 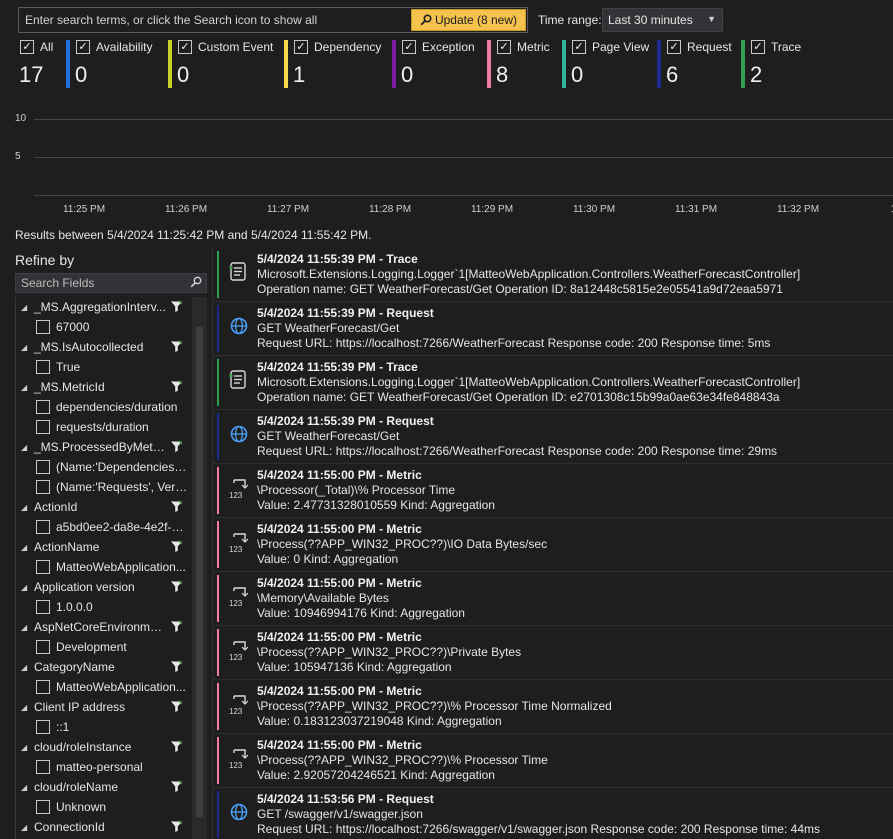 What do you see at coordinates (111, 767) in the screenshot?
I see `facet-value: matteo-personal` at bounding box center [111, 767].